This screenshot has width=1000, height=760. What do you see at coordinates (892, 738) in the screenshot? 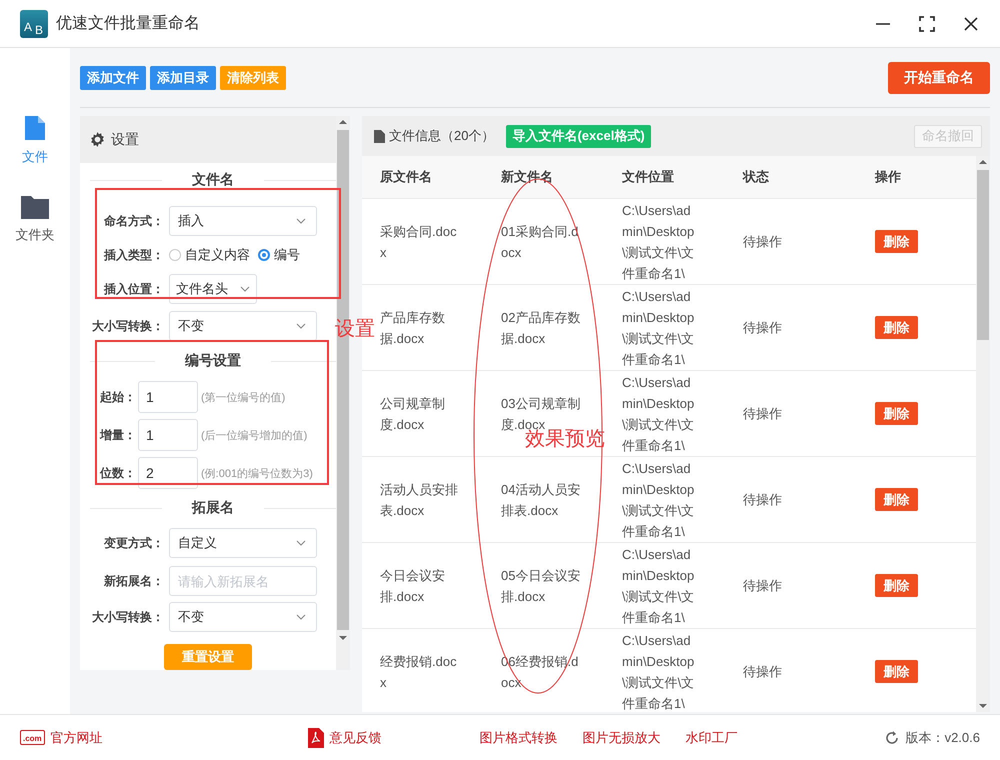
I see `refresh-icon` at bounding box center [892, 738].